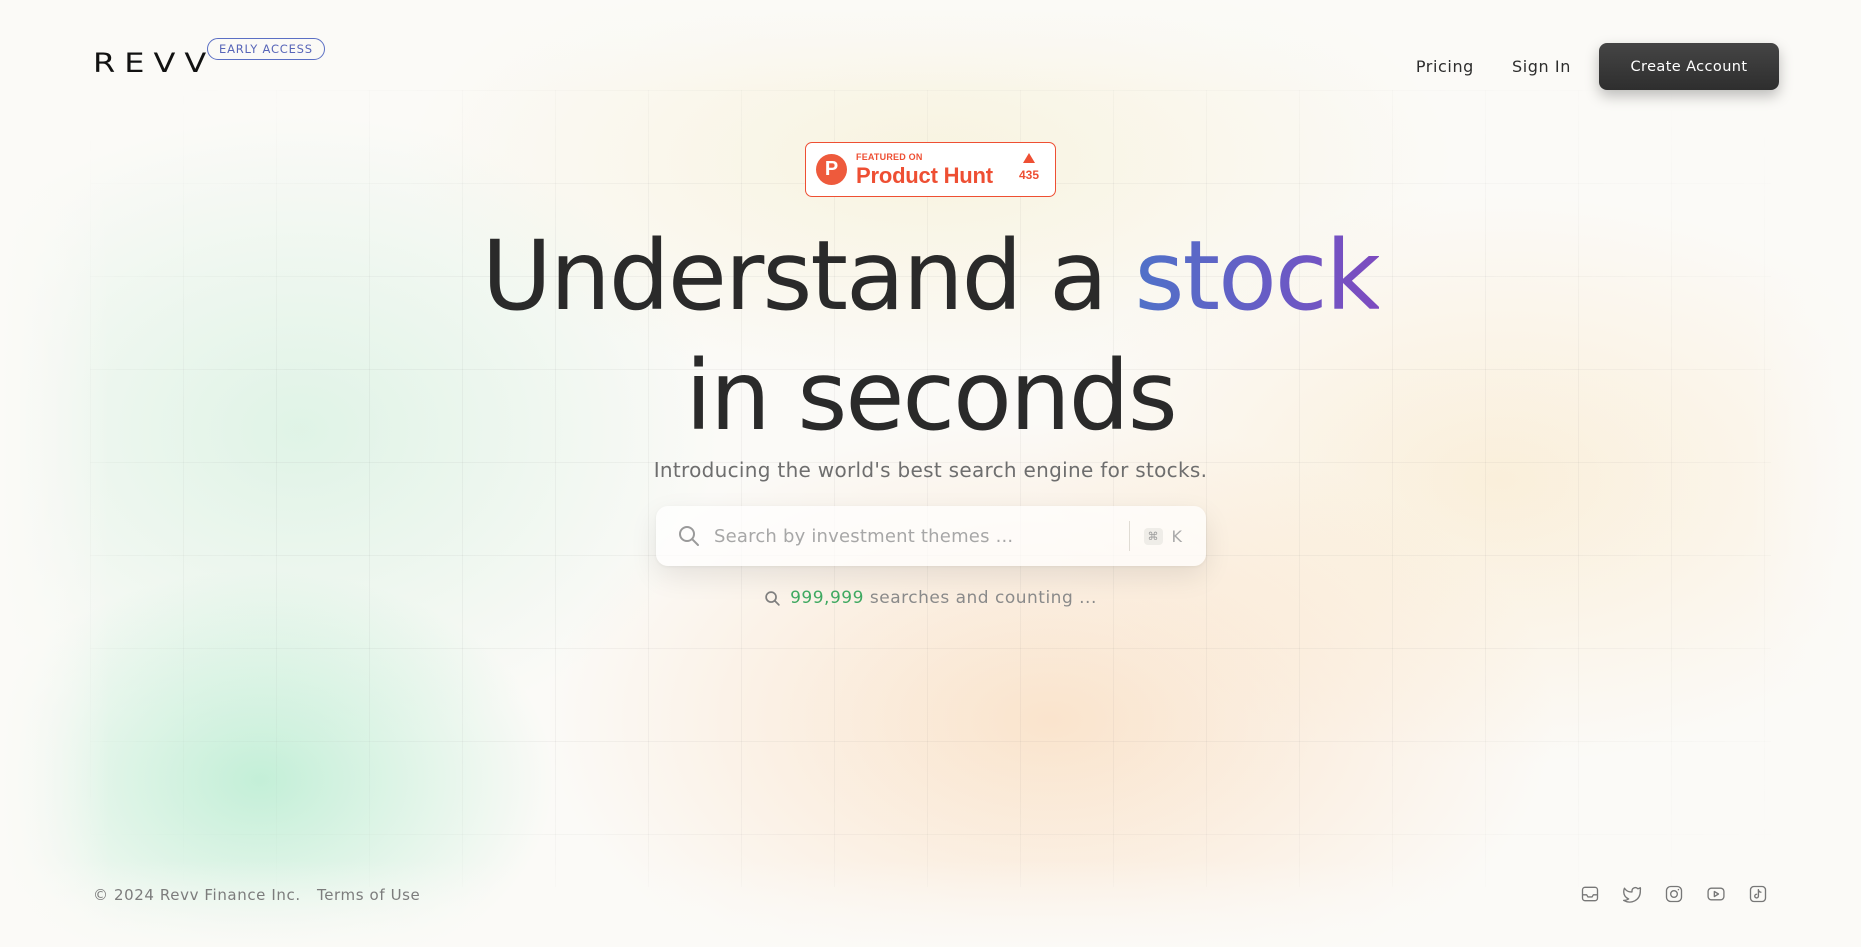 This screenshot has width=1861, height=947. I want to click on logo-wordmark: REVV, so click(154, 63).